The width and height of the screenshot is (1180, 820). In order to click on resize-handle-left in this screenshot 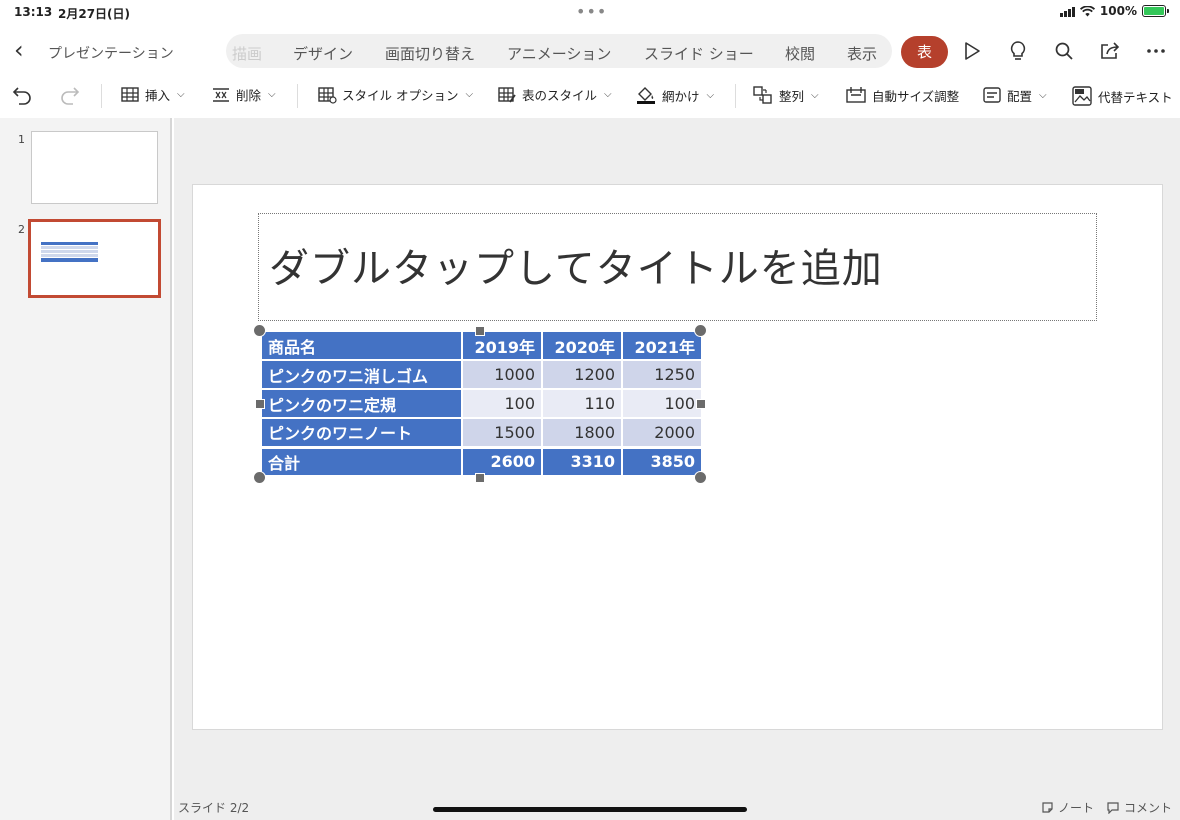, I will do `click(260, 404)`.